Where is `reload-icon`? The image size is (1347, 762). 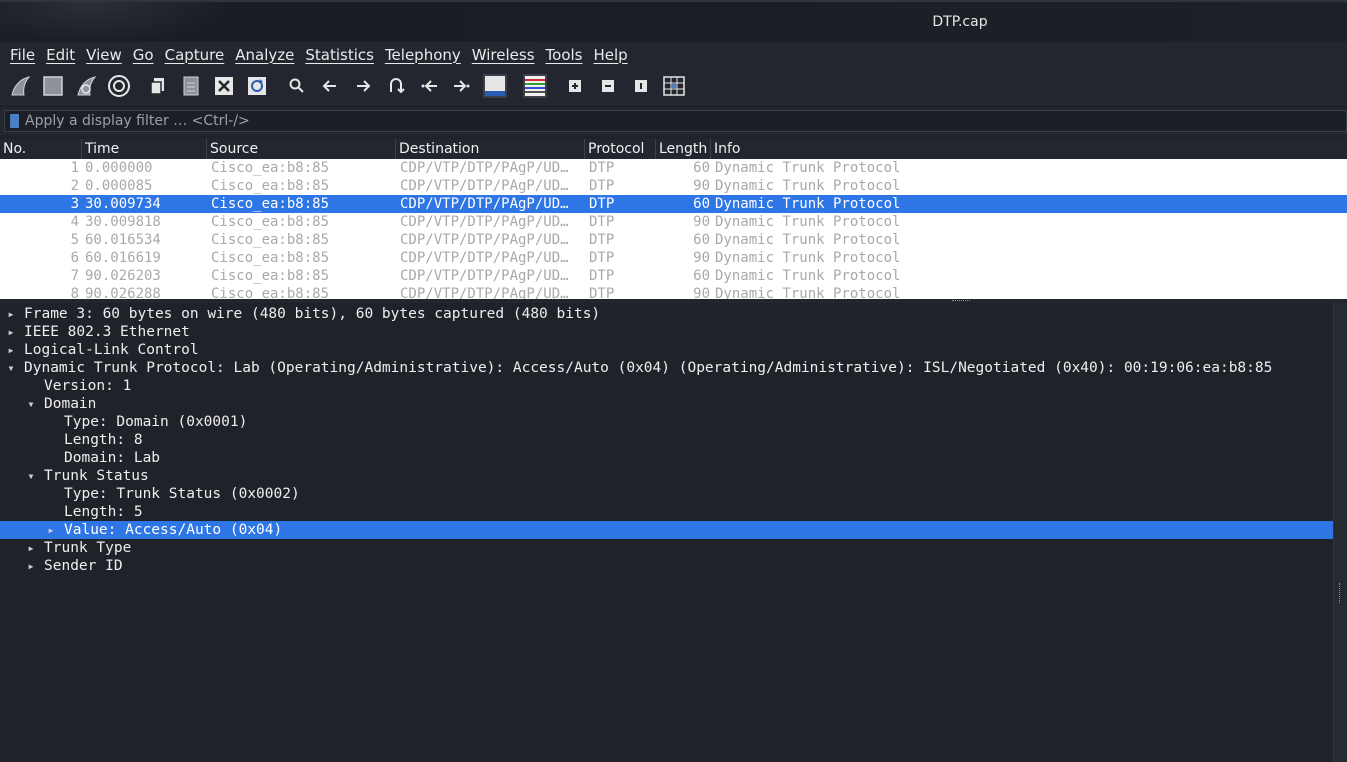
reload-icon is located at coordinates (257, 86).